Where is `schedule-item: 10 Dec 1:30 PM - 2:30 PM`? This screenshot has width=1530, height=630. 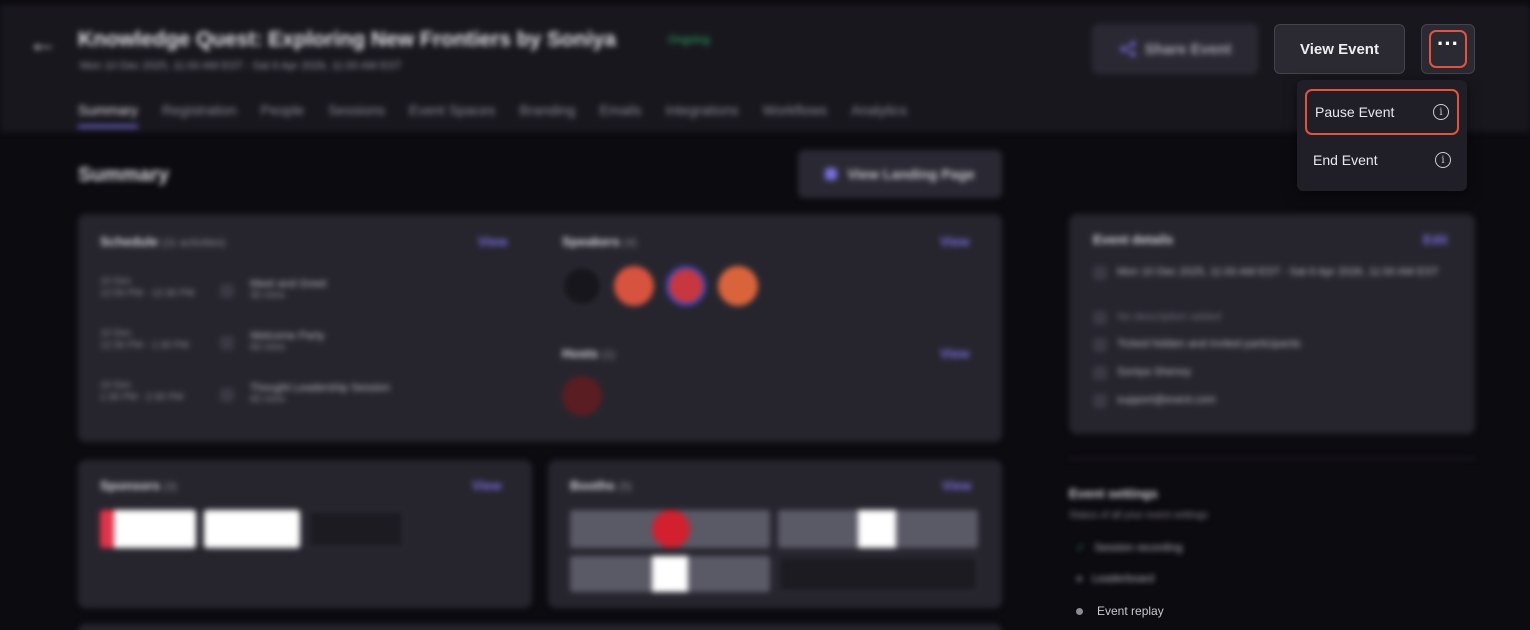
schedule-item: 10 Dec 1:30 PM - 2:30 PM is located at coordinates (141, 392).